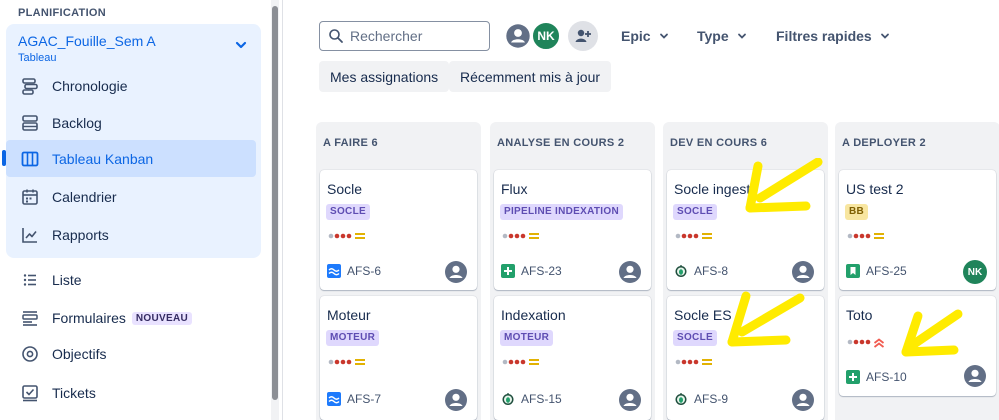  What do you see at coordinates (530, 76) in the screenshot?
I see `recemment-mis-a-jour-button: Récemment mis à jour` at bounding box center [530, 76].